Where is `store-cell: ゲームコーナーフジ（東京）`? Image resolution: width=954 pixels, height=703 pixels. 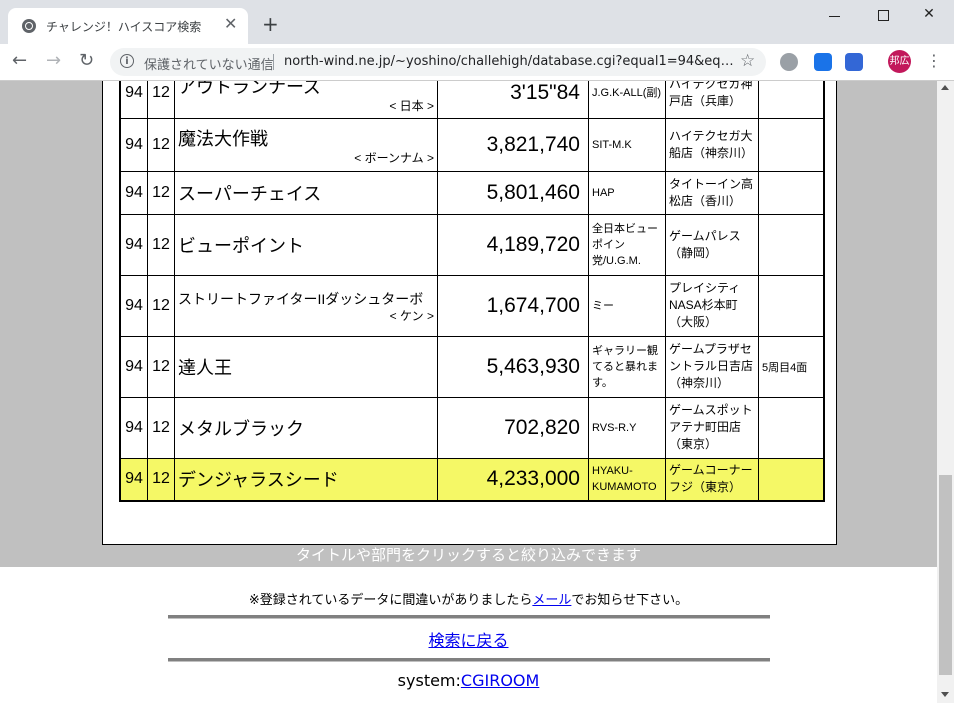
store-cell: ゲームコーナーフジ（東京） is located at coordinates (712, 479).